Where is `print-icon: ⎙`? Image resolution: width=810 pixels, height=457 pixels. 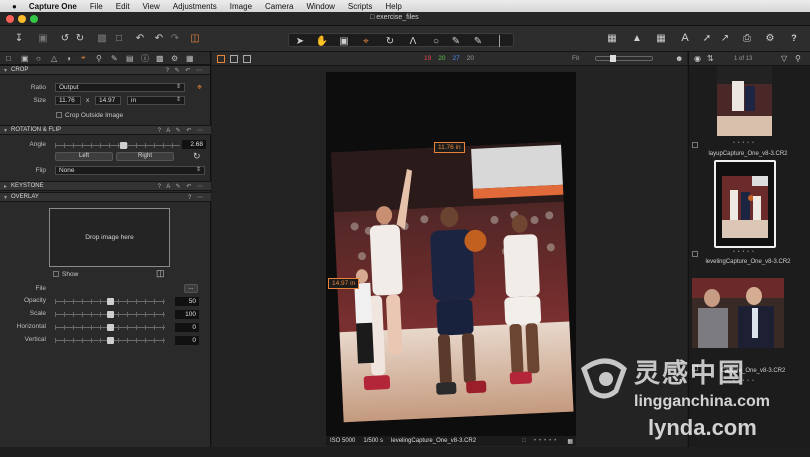 print-icon: ⎙ is located at coordinates (747, 38).